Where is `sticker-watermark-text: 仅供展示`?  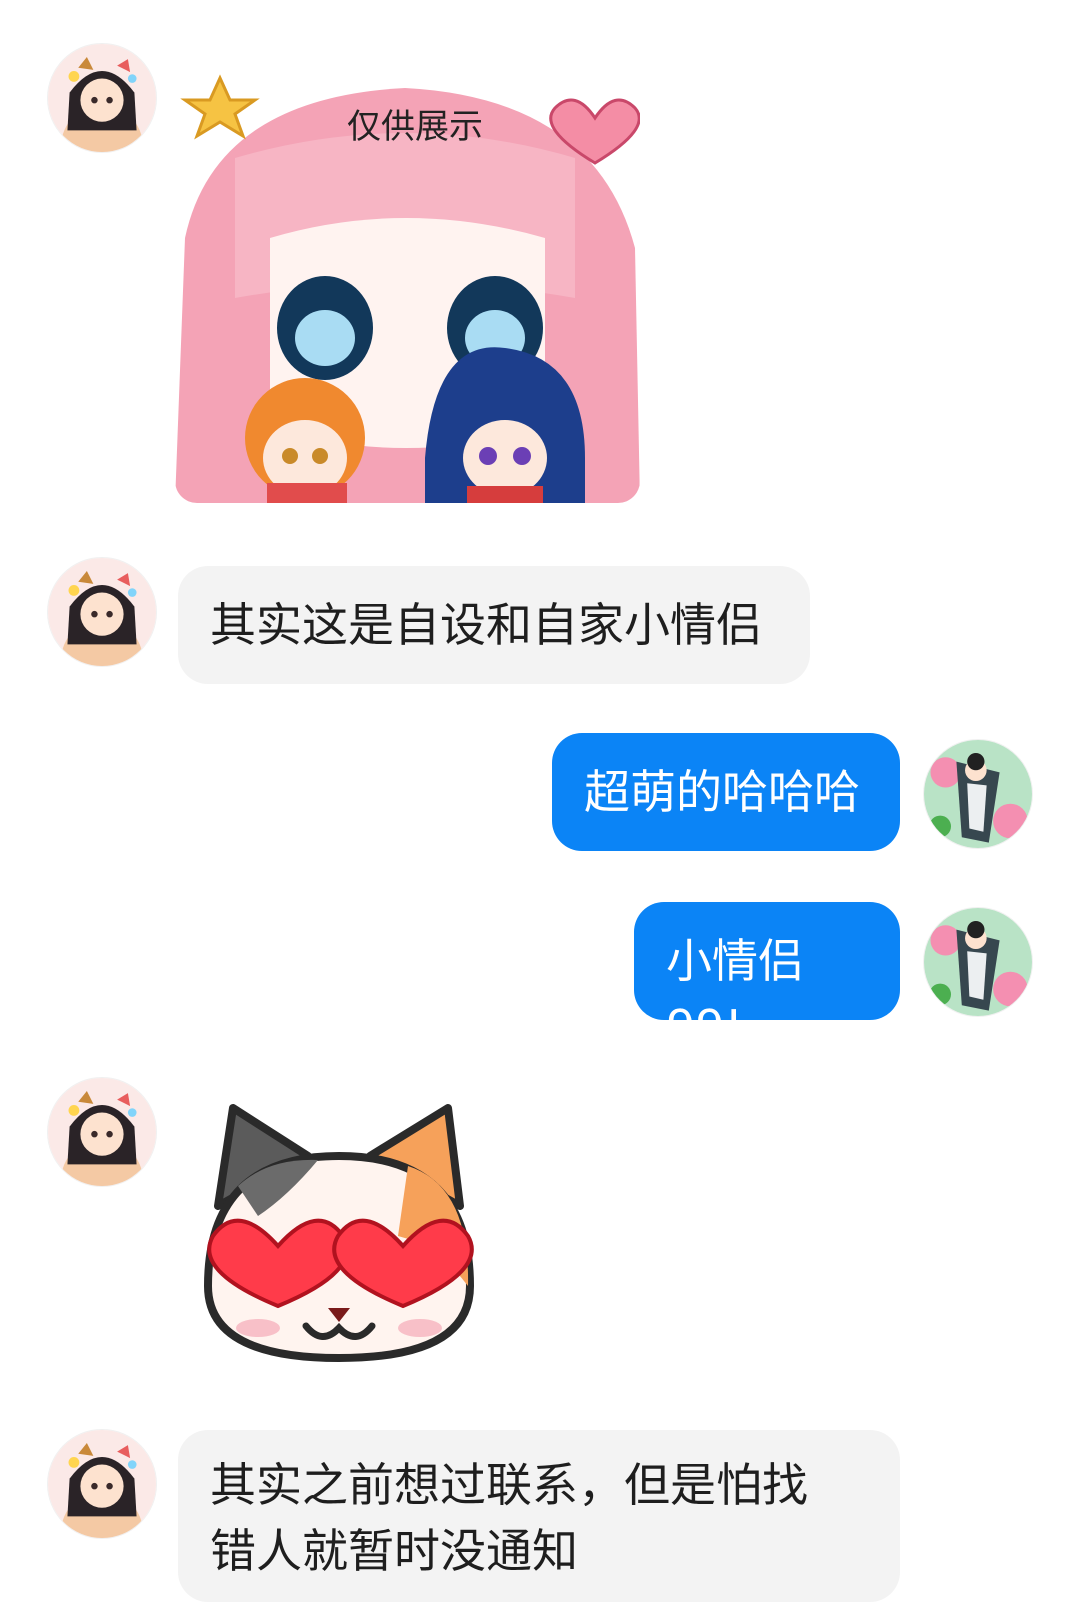 sticker-watermark-text: 仅供展示 is located at coordinates (415, 127).